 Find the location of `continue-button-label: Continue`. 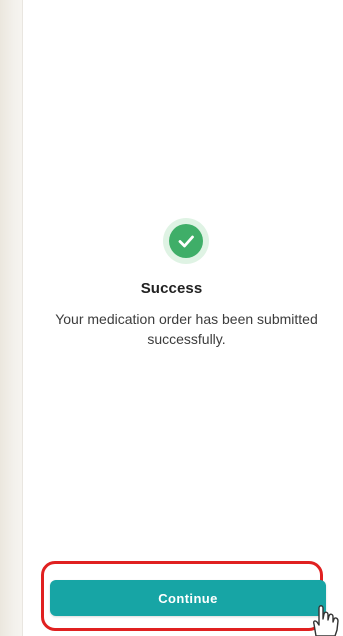

continue-button-label: Continue is located at coordinates (188, 598).